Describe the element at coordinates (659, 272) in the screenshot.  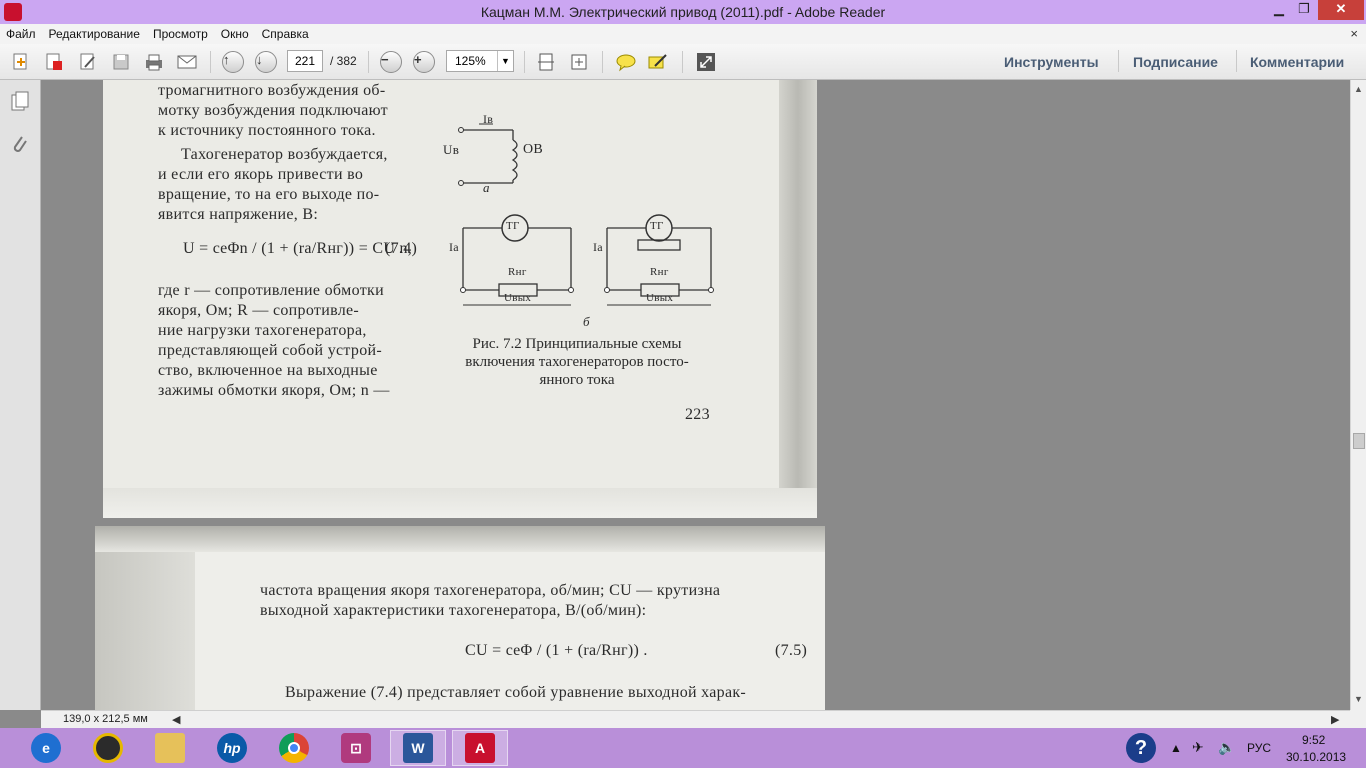
I see `label-rng-2: Rнг` at that location.